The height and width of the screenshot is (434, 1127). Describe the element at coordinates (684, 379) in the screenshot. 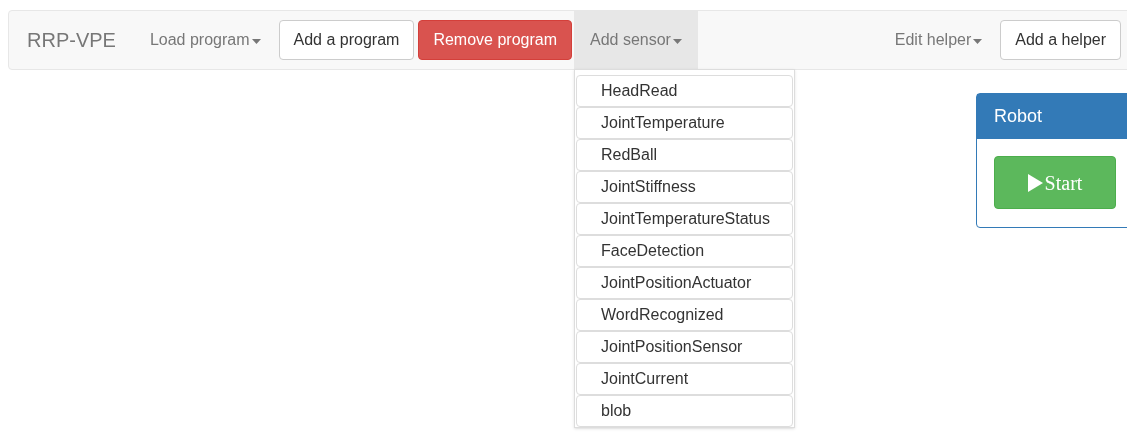

I see `menu-item: JointCurrent` at that location.